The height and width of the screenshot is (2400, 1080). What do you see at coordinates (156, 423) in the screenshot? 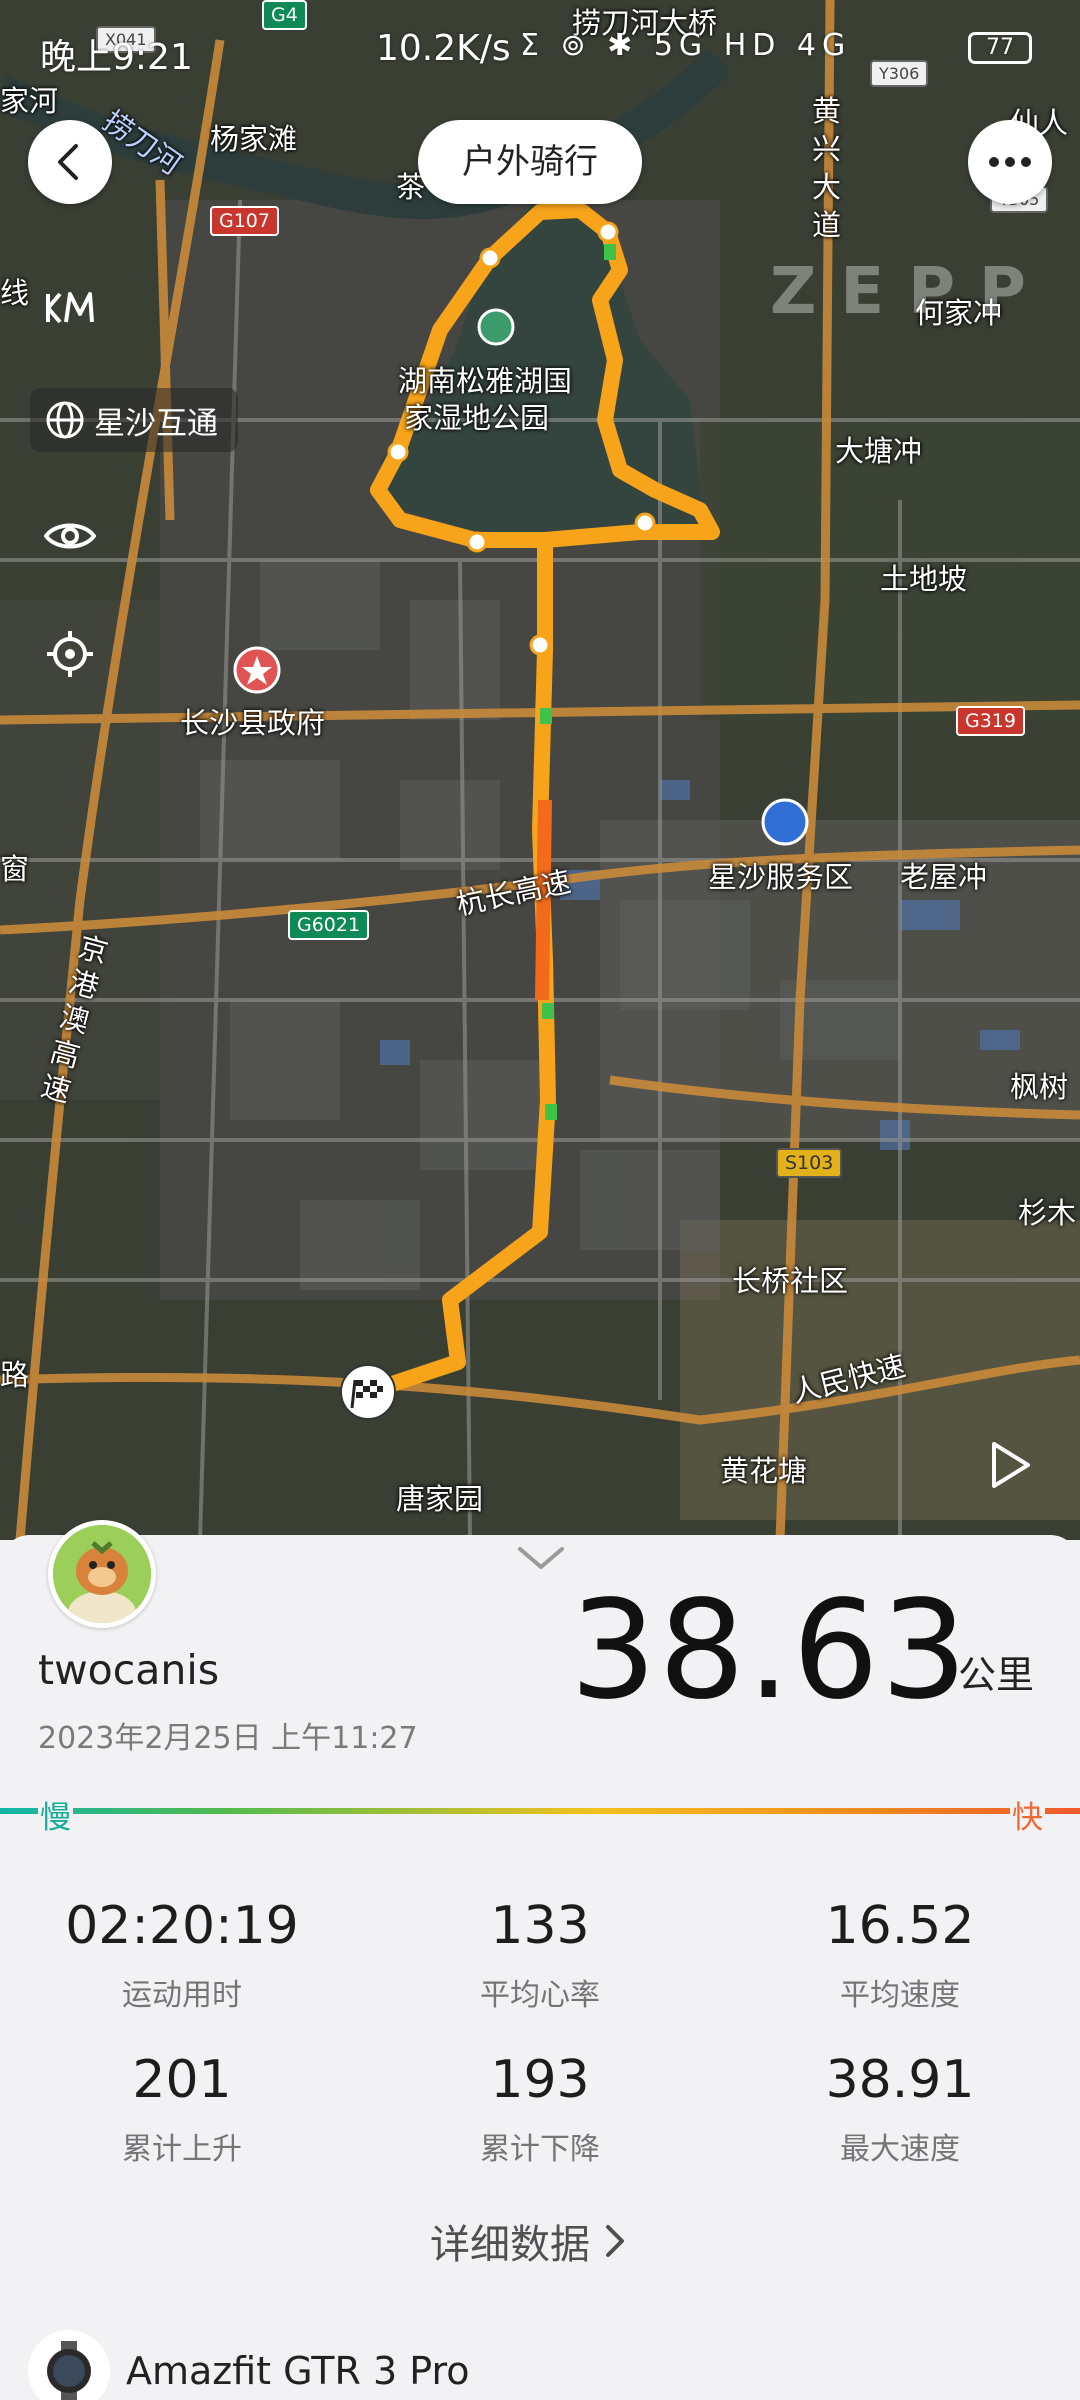
I see `map-layer-label: 星沙互通` at bounding box center [156, 423].